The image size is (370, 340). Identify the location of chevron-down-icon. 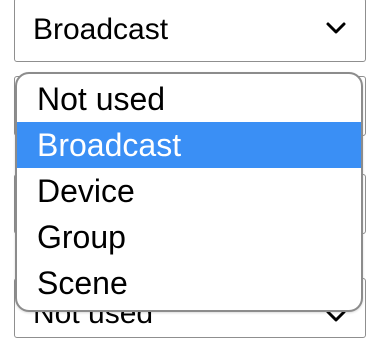
(336, 28).